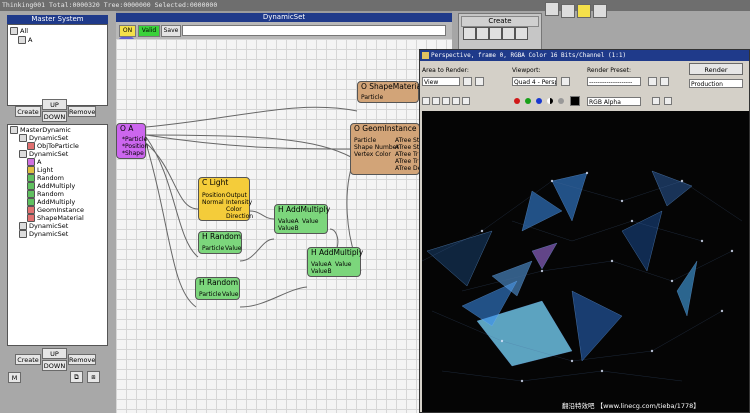 This screenshot has width=750, height=413. I want to click on print-icon, so click(456, 101).